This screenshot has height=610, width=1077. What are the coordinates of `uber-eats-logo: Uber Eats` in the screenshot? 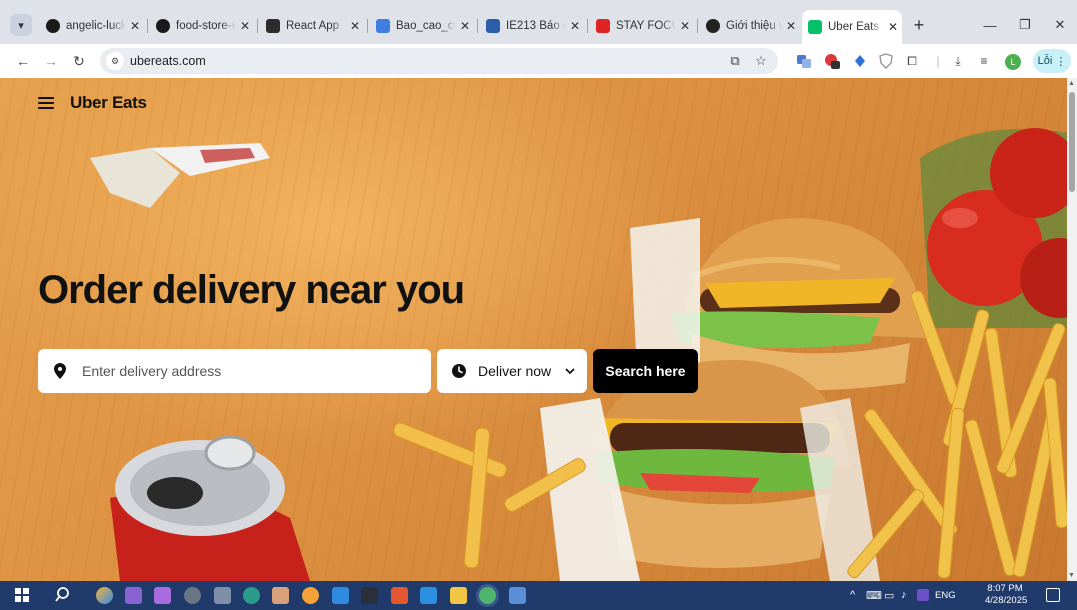 It's located at (108, 103).